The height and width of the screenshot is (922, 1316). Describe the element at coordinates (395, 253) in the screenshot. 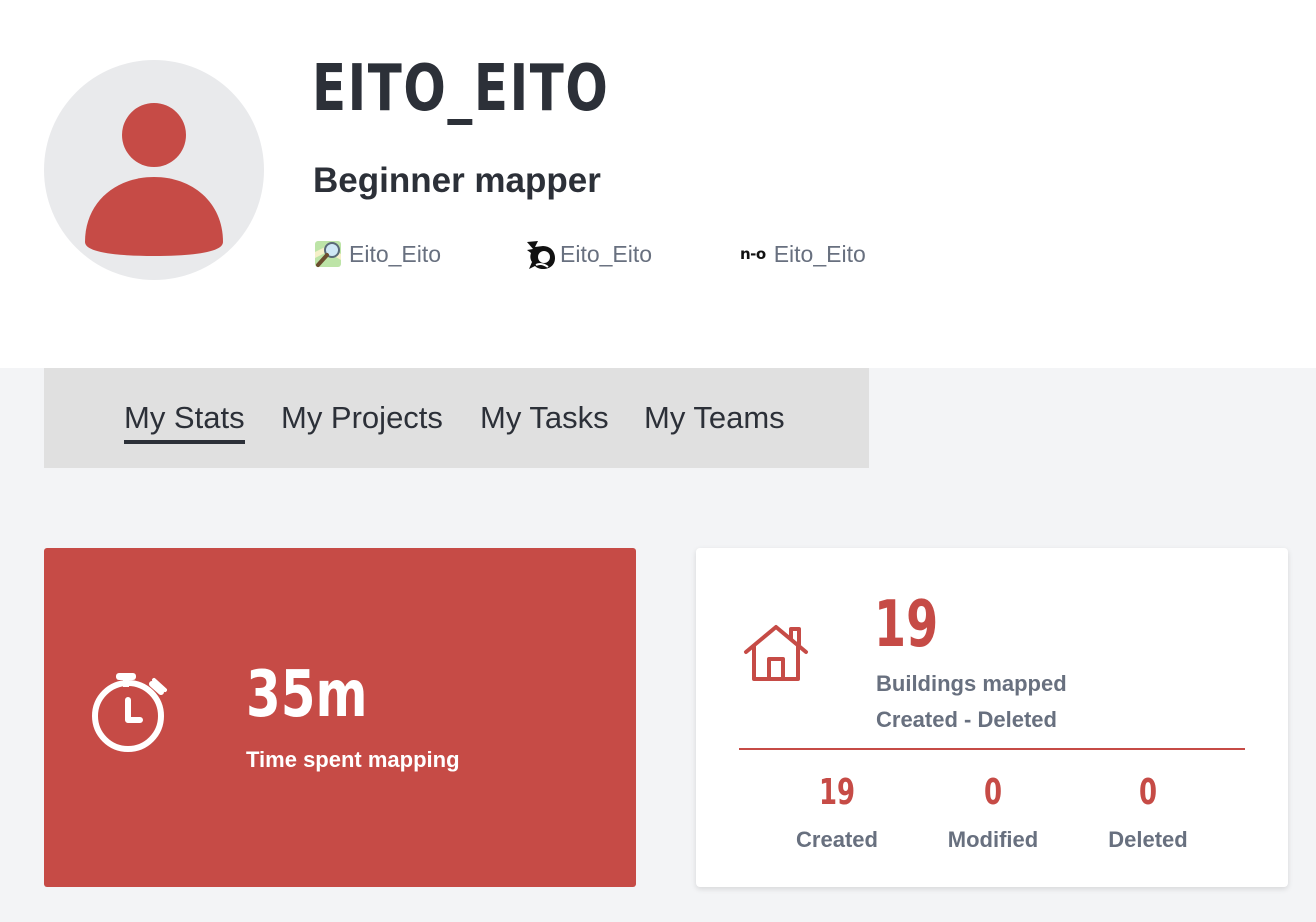

I see `osm-username: Eito_Eito` at that location.